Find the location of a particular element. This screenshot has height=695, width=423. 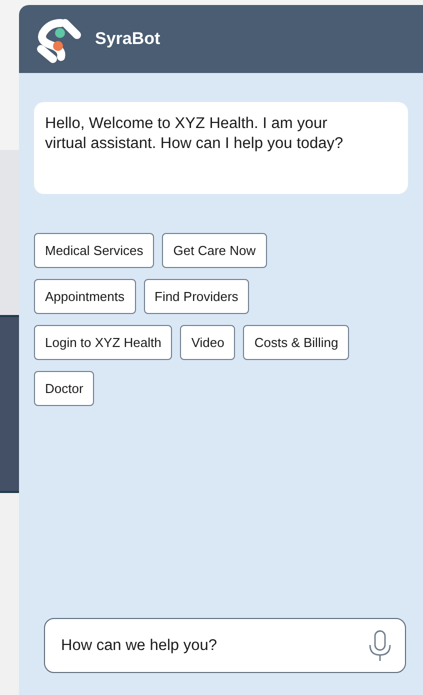

input-field: How can we help you? is located at coordinates (225, 645).